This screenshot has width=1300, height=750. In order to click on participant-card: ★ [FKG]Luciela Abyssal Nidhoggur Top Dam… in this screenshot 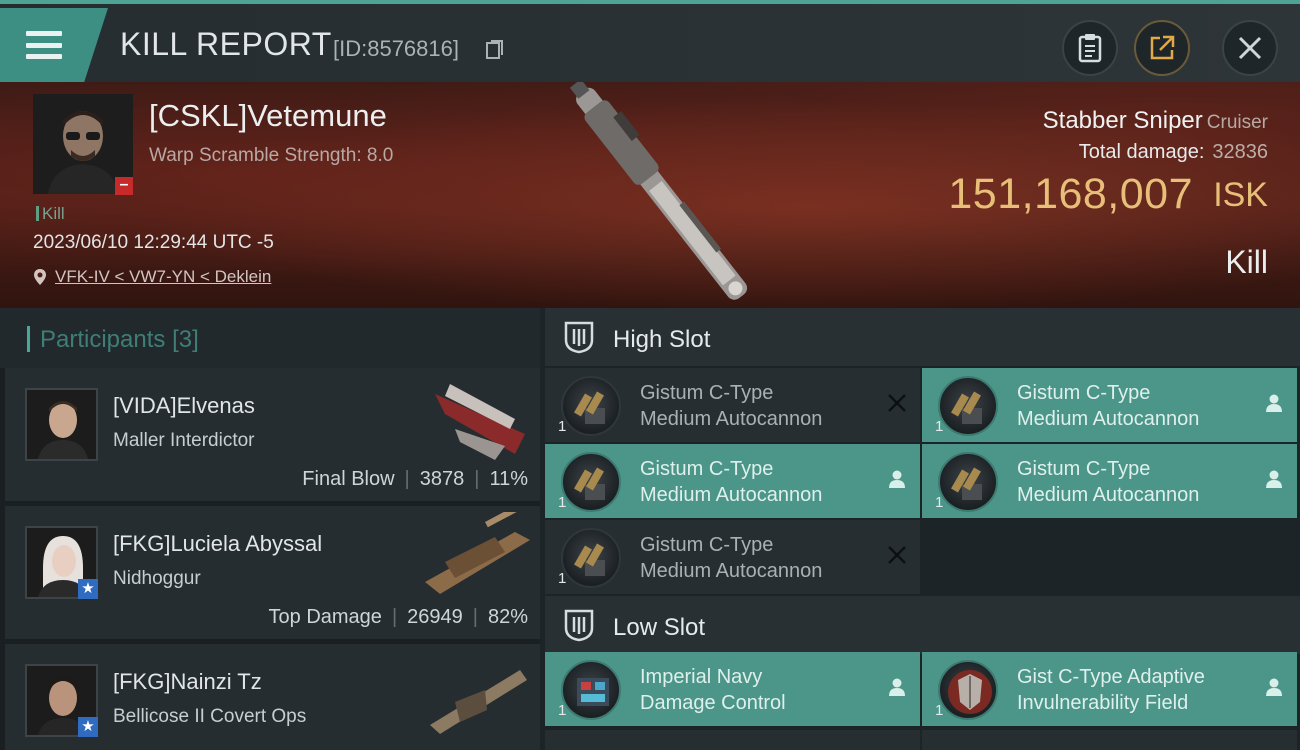, I will do `click(272, 572)`.